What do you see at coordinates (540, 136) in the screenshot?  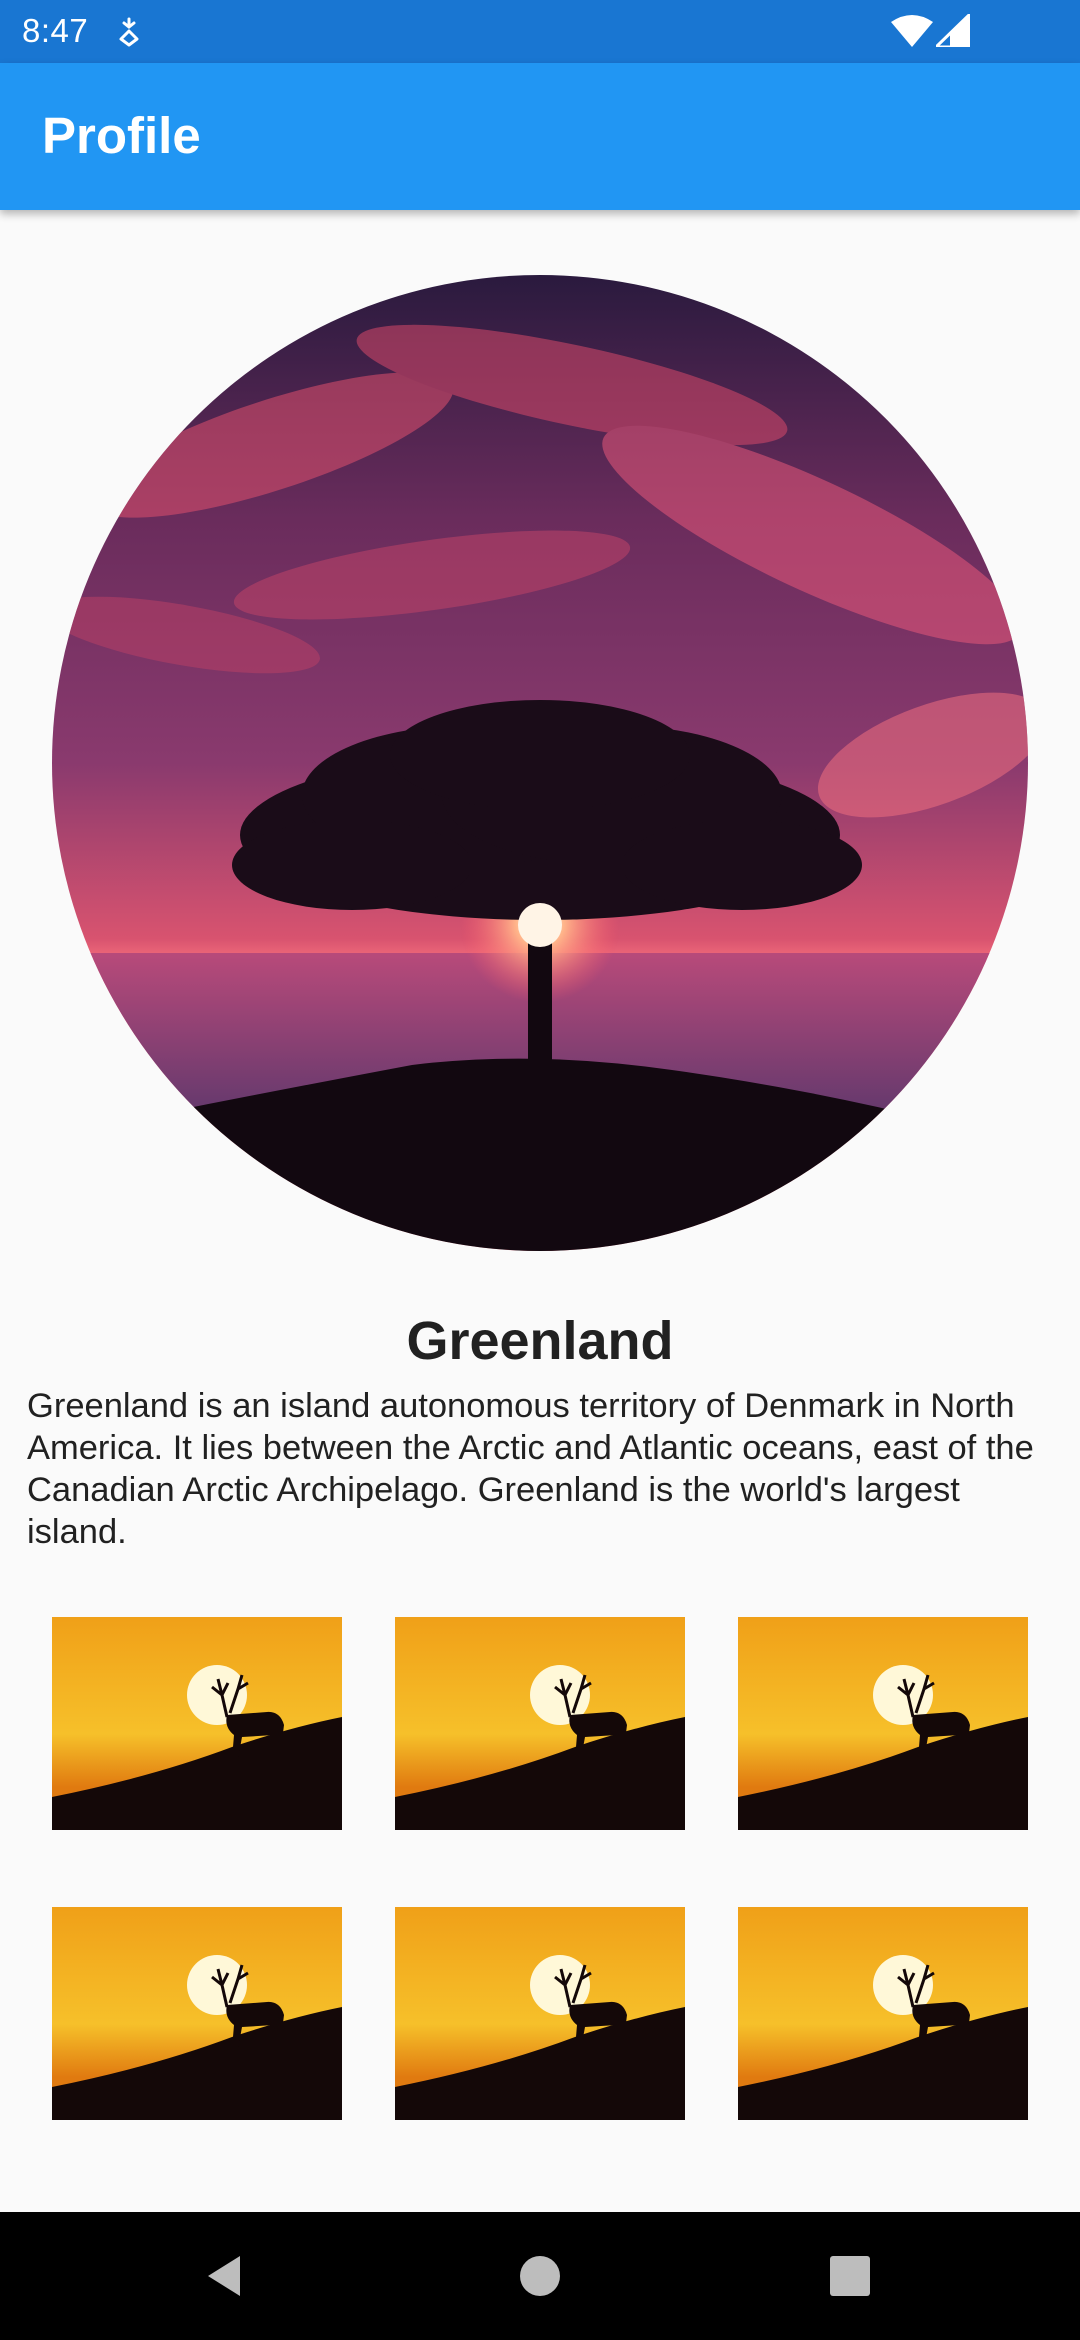 I see `app-bar: Profile` at bounding box center [540, 136].